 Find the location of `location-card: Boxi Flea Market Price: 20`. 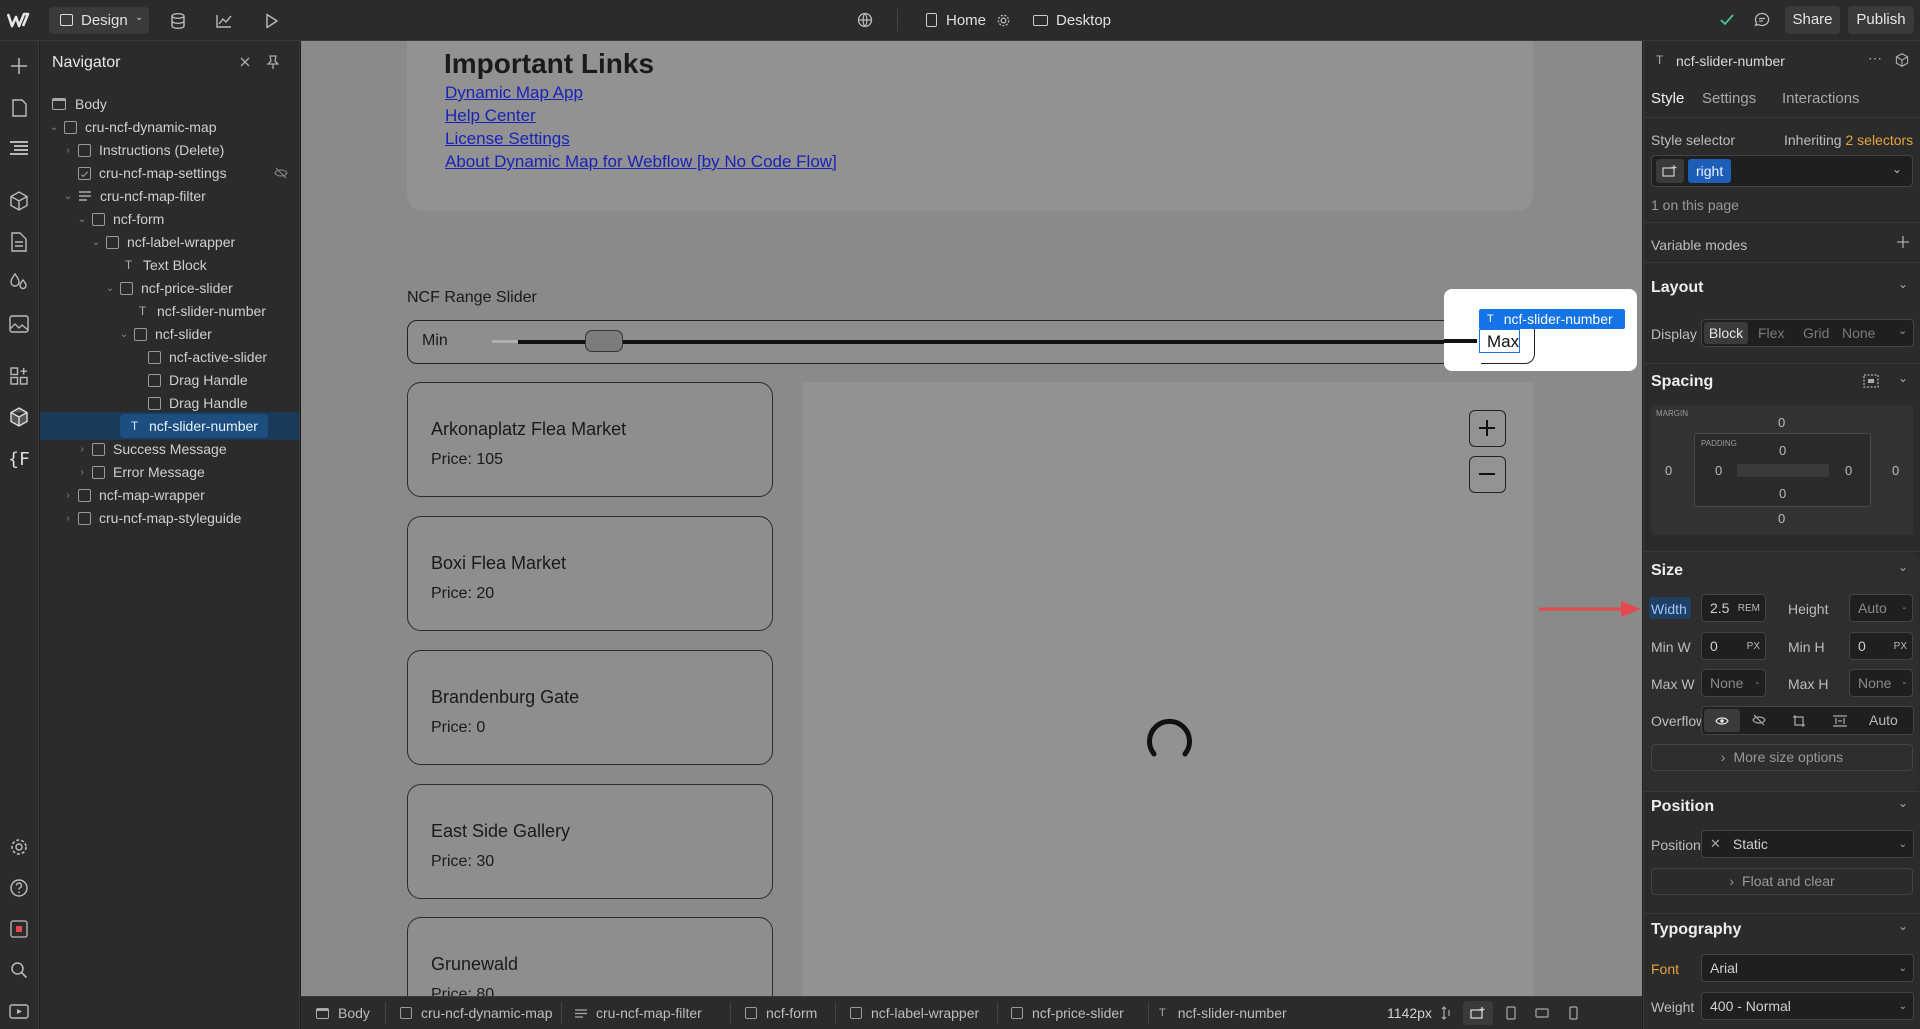

location-card: Boxi Flea Market Price: 20 is located at coordinates (590, 573).